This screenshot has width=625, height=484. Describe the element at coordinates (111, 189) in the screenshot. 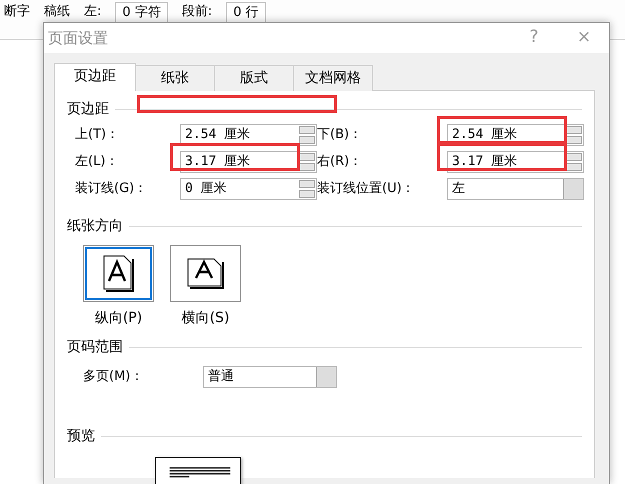

I see `field-label: 装订线(G)：` at that location.